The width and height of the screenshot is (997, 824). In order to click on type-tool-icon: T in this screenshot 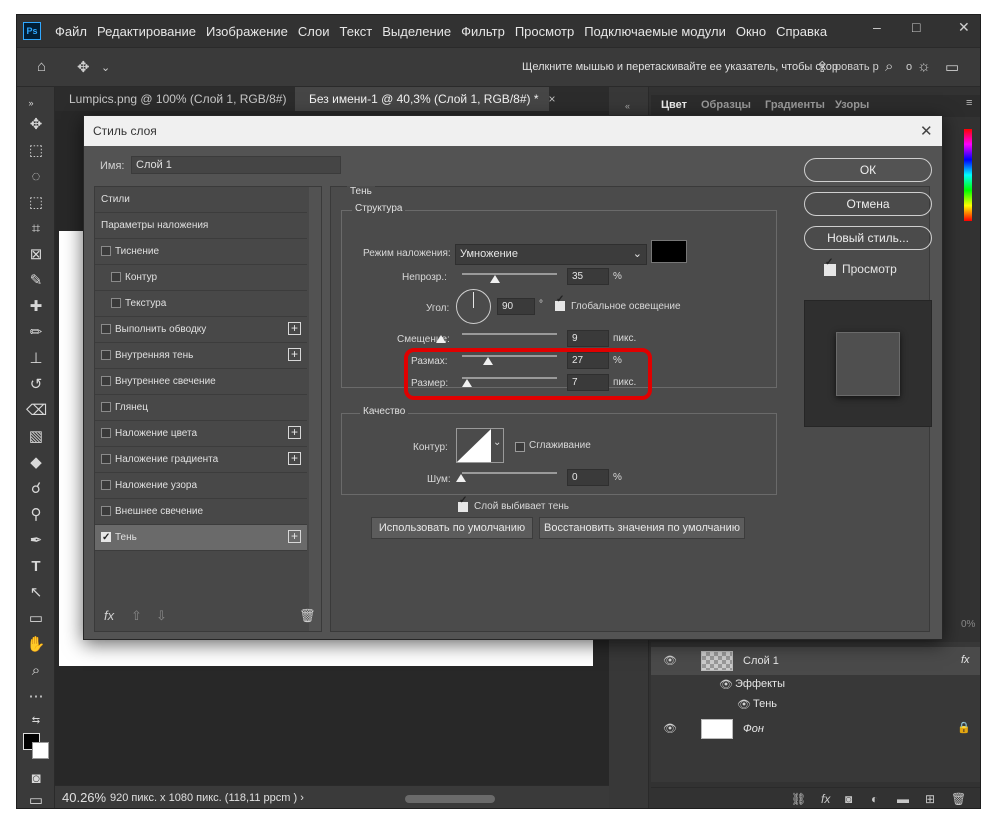, I will do `click(36, 567)`.